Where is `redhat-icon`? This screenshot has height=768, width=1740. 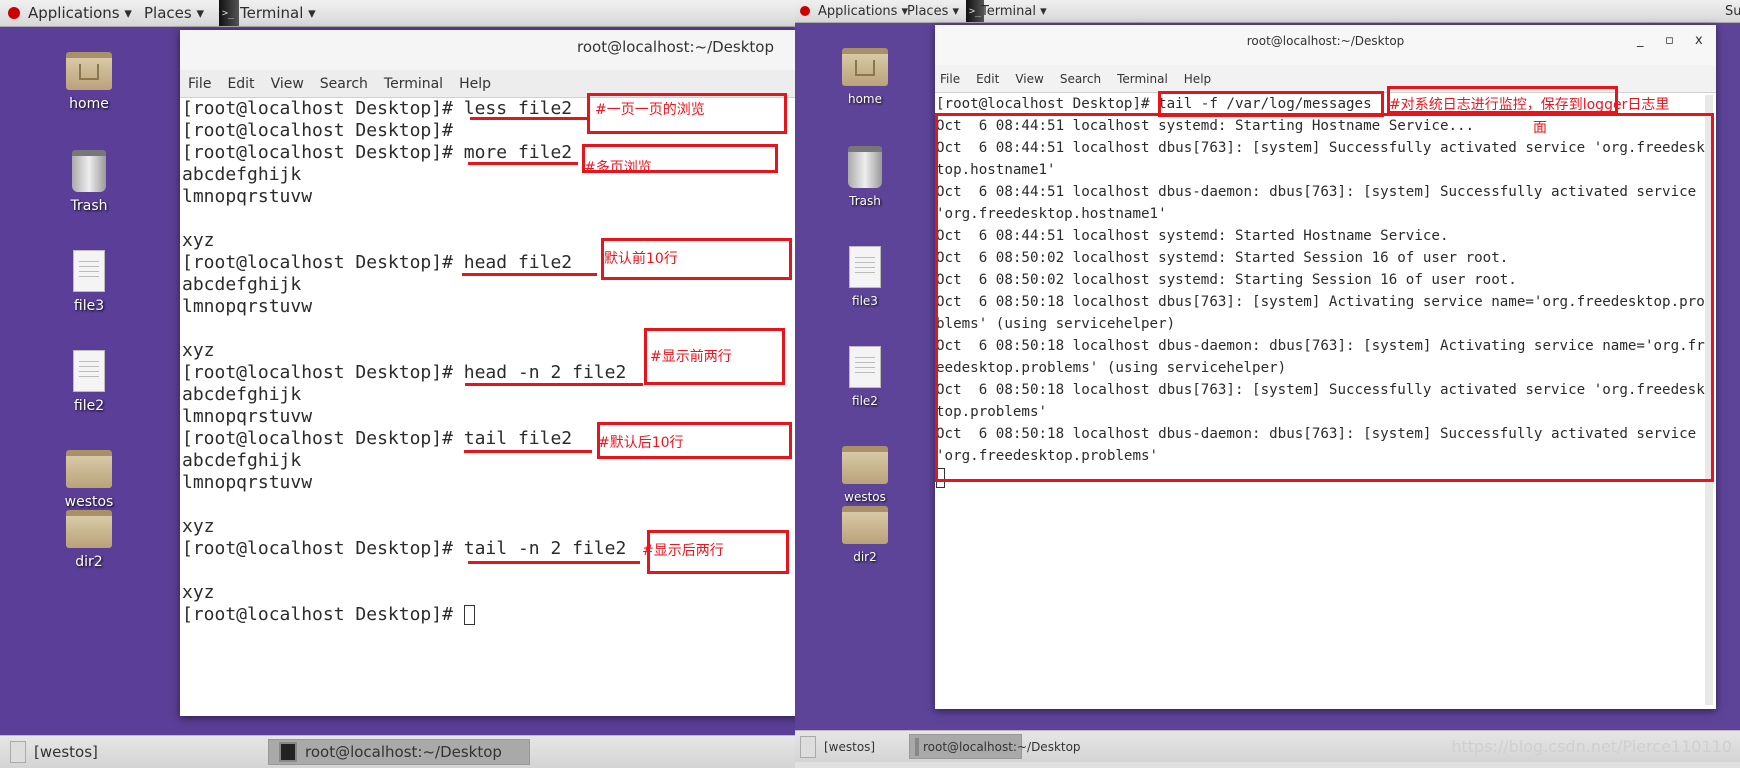 redhat-icon is located at coordinates (14, 13).